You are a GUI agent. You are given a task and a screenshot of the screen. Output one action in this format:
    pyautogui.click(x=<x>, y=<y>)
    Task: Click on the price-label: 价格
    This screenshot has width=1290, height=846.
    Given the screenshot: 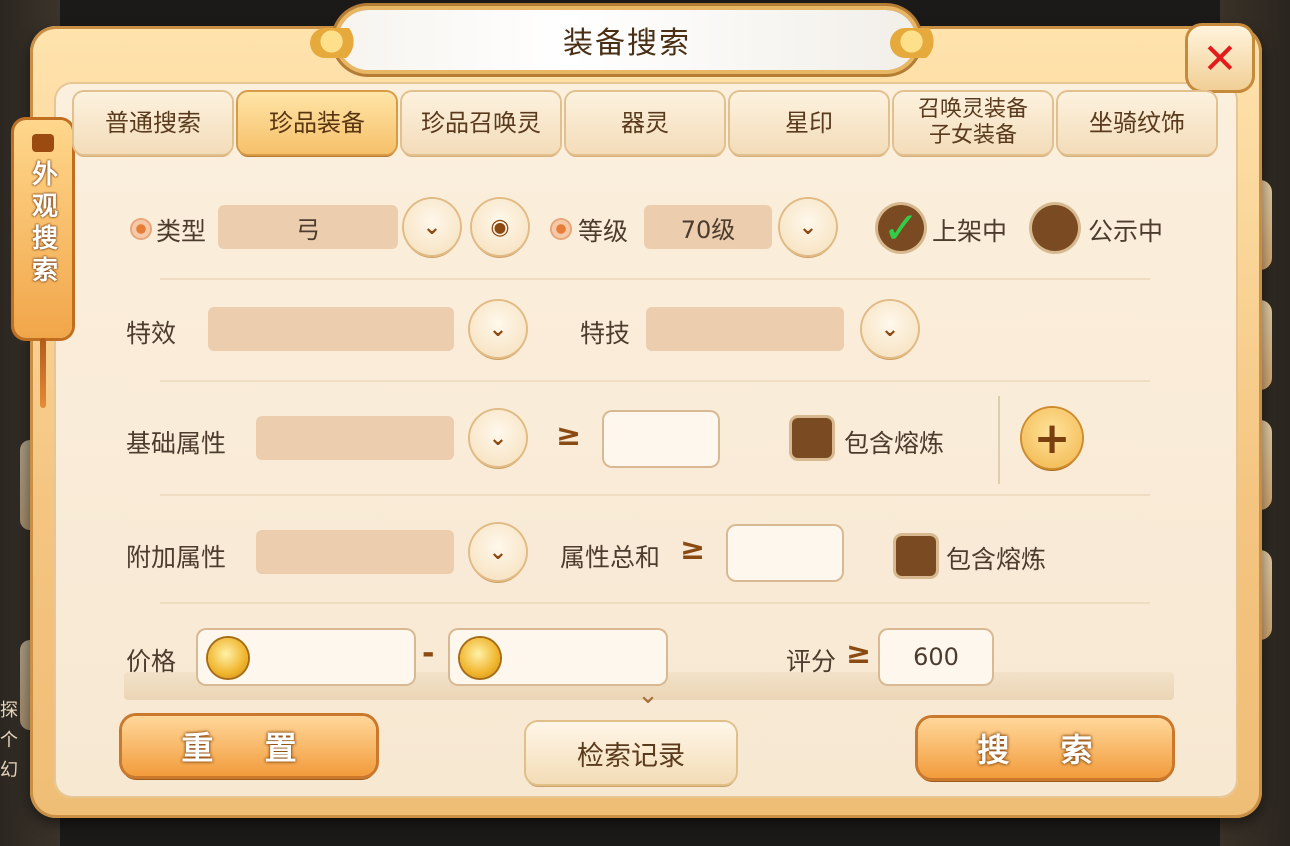 What is the action you would take?
    pyautogui.click(x=151, y=661)
    